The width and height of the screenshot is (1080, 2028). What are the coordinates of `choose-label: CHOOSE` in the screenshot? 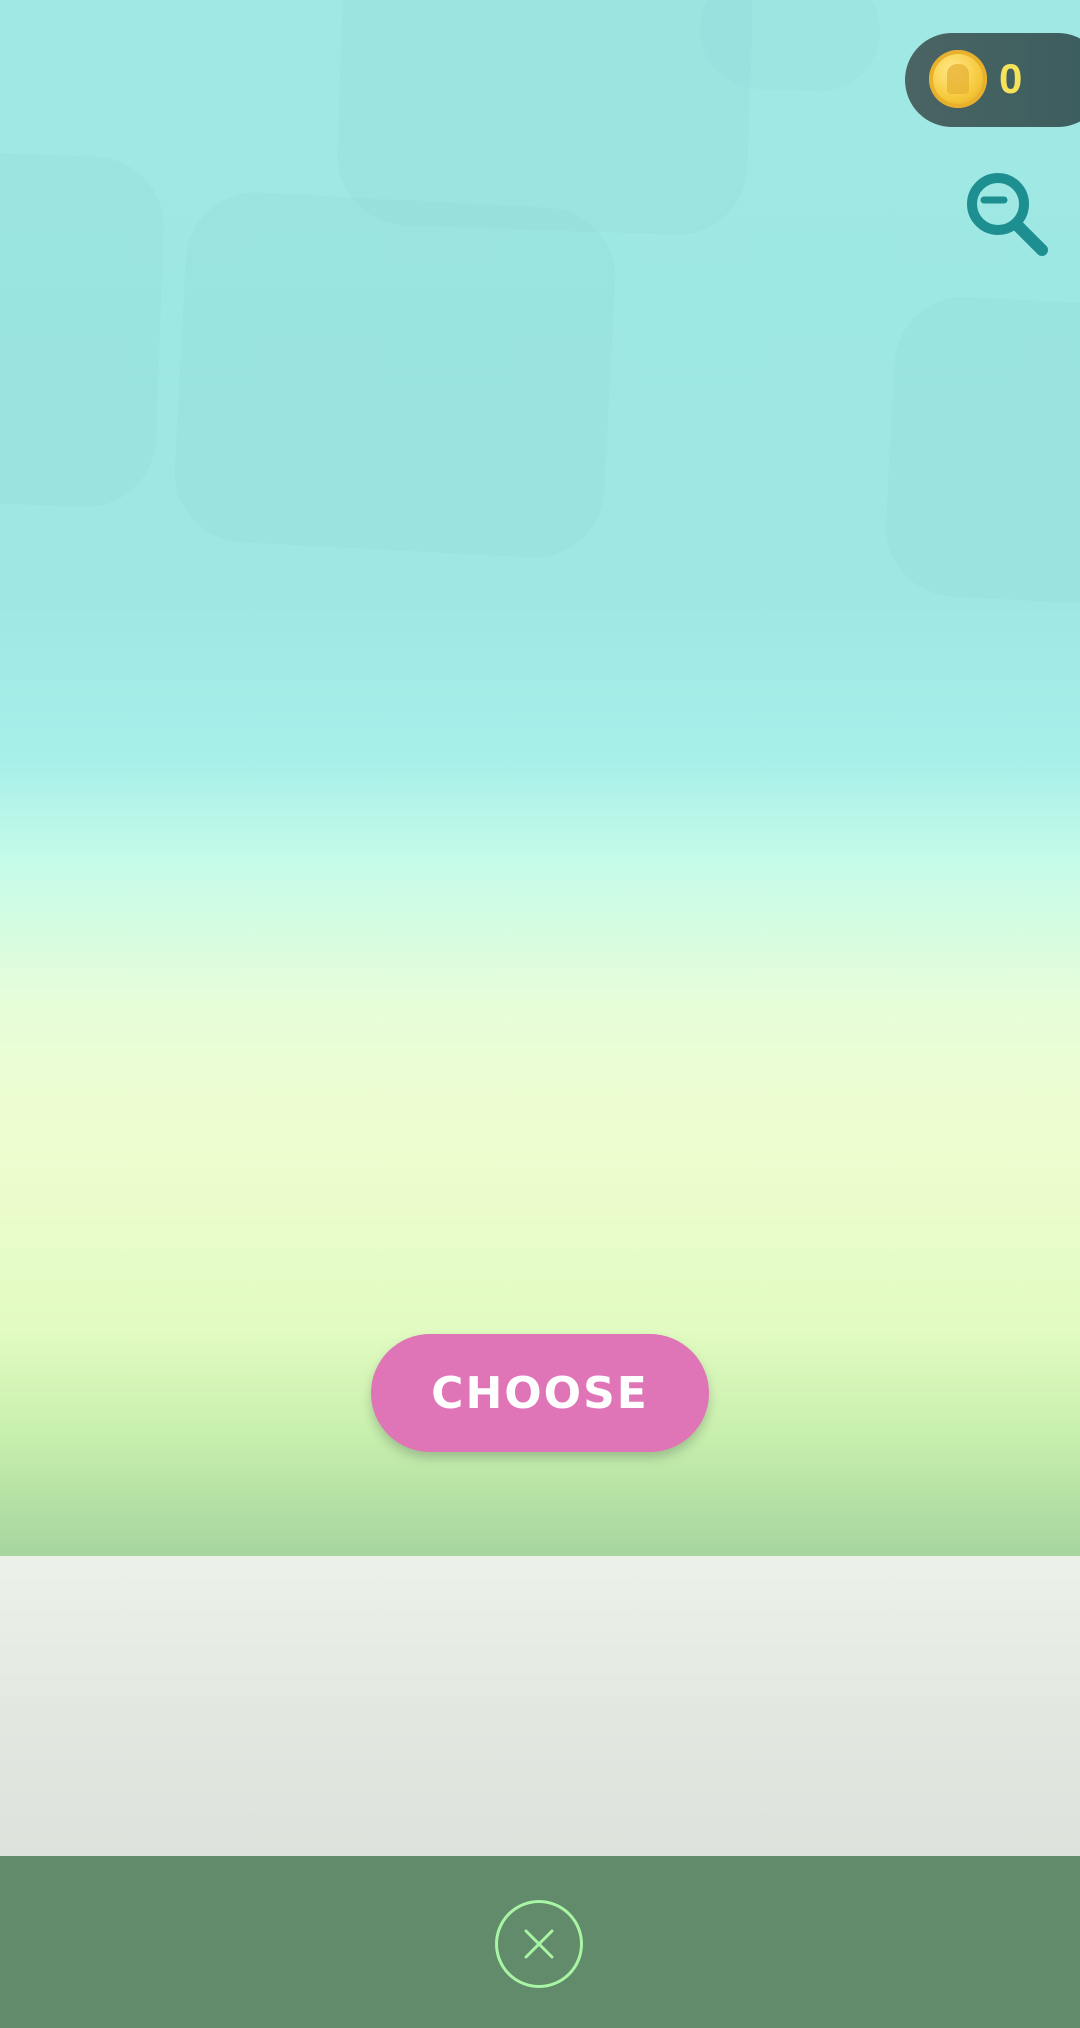 It's located at (540, 1393).